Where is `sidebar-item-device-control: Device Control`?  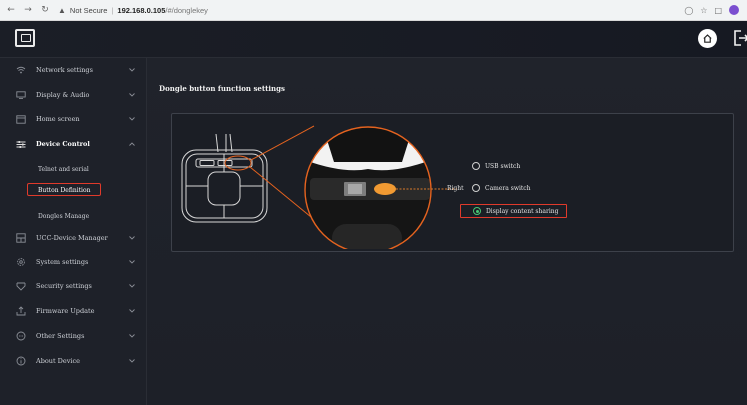 sidebar-item-device-control: Device Control is located at coordinates (73, 144).